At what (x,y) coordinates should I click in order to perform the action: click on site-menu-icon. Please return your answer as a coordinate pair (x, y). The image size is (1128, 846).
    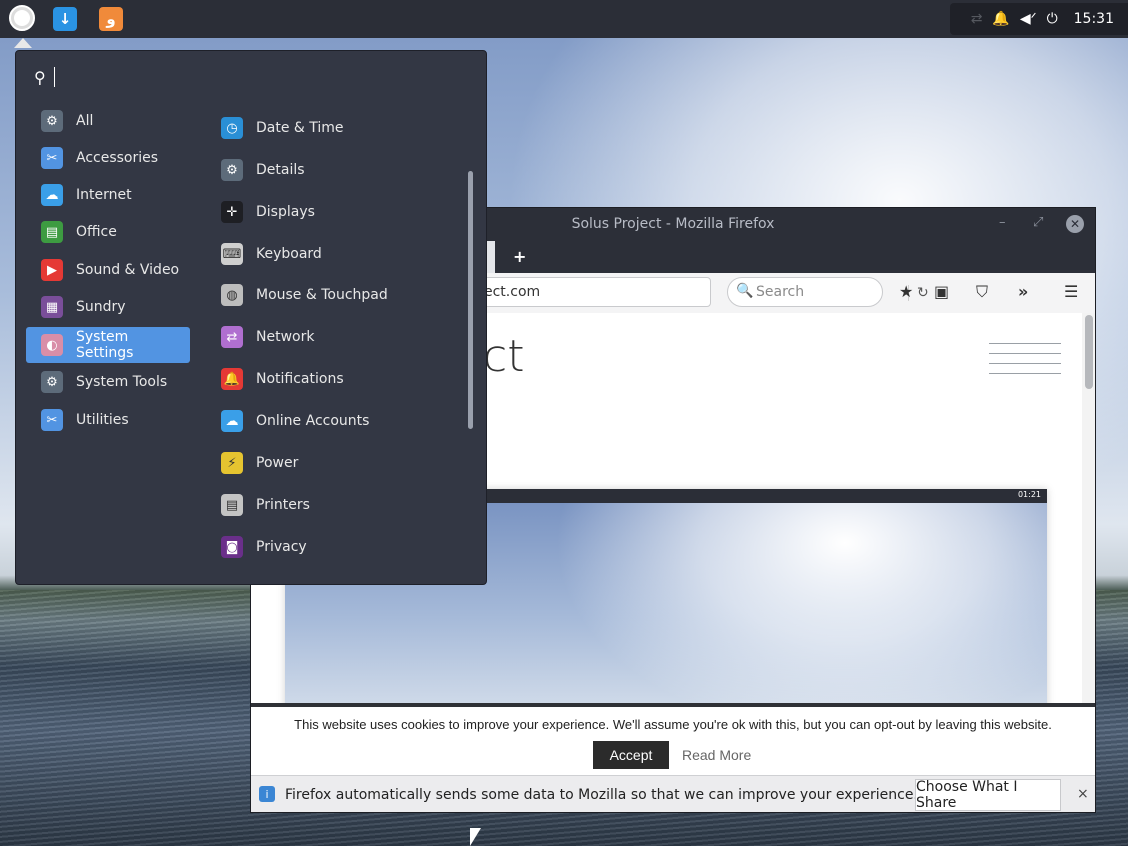
    Looking at the image, I should click on (1025, 363).